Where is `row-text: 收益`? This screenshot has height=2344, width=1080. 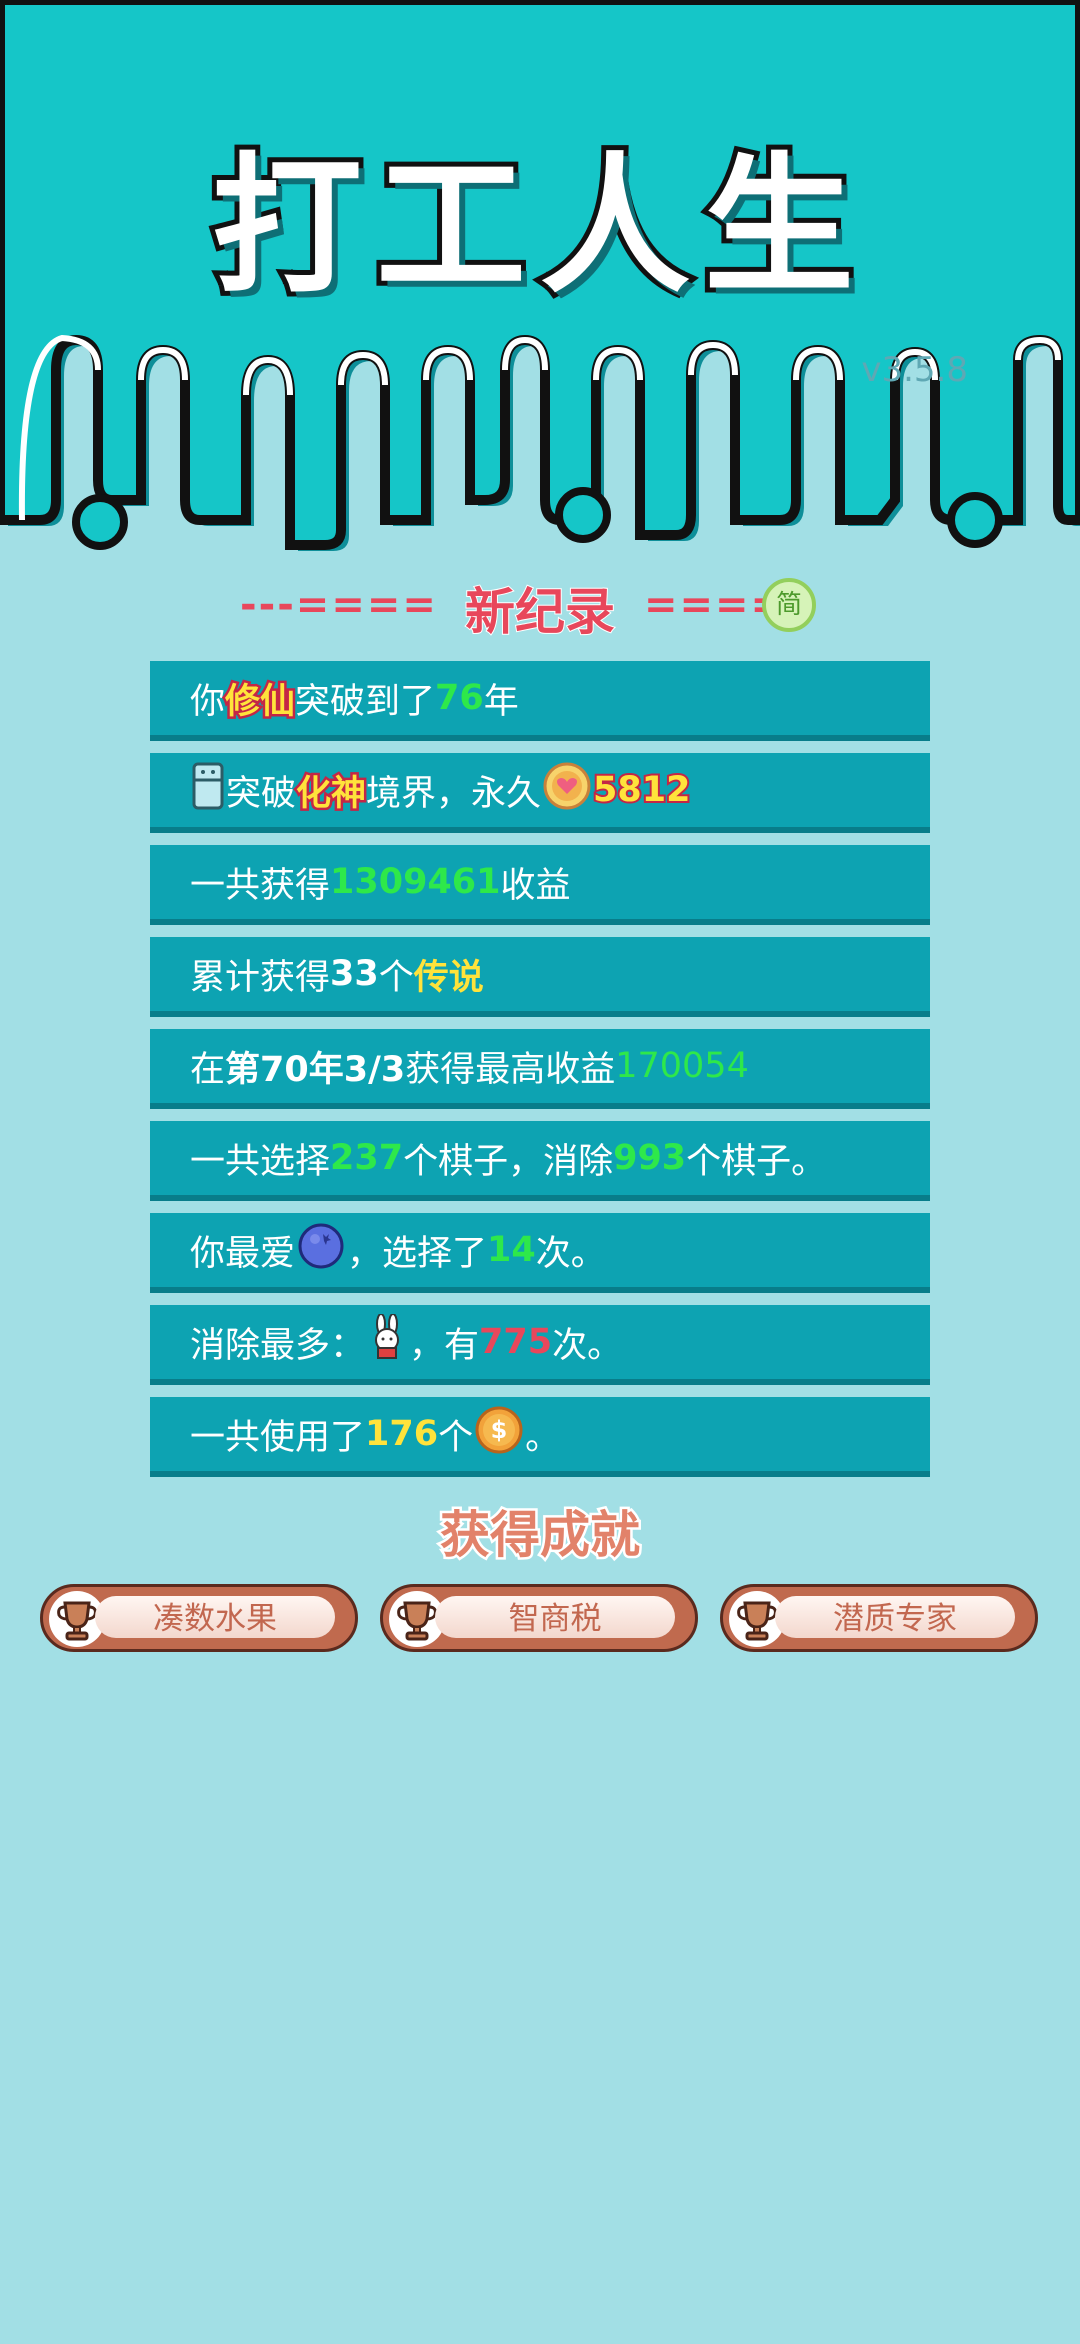 row-text: 收益 is located at coordinates (535, 885).